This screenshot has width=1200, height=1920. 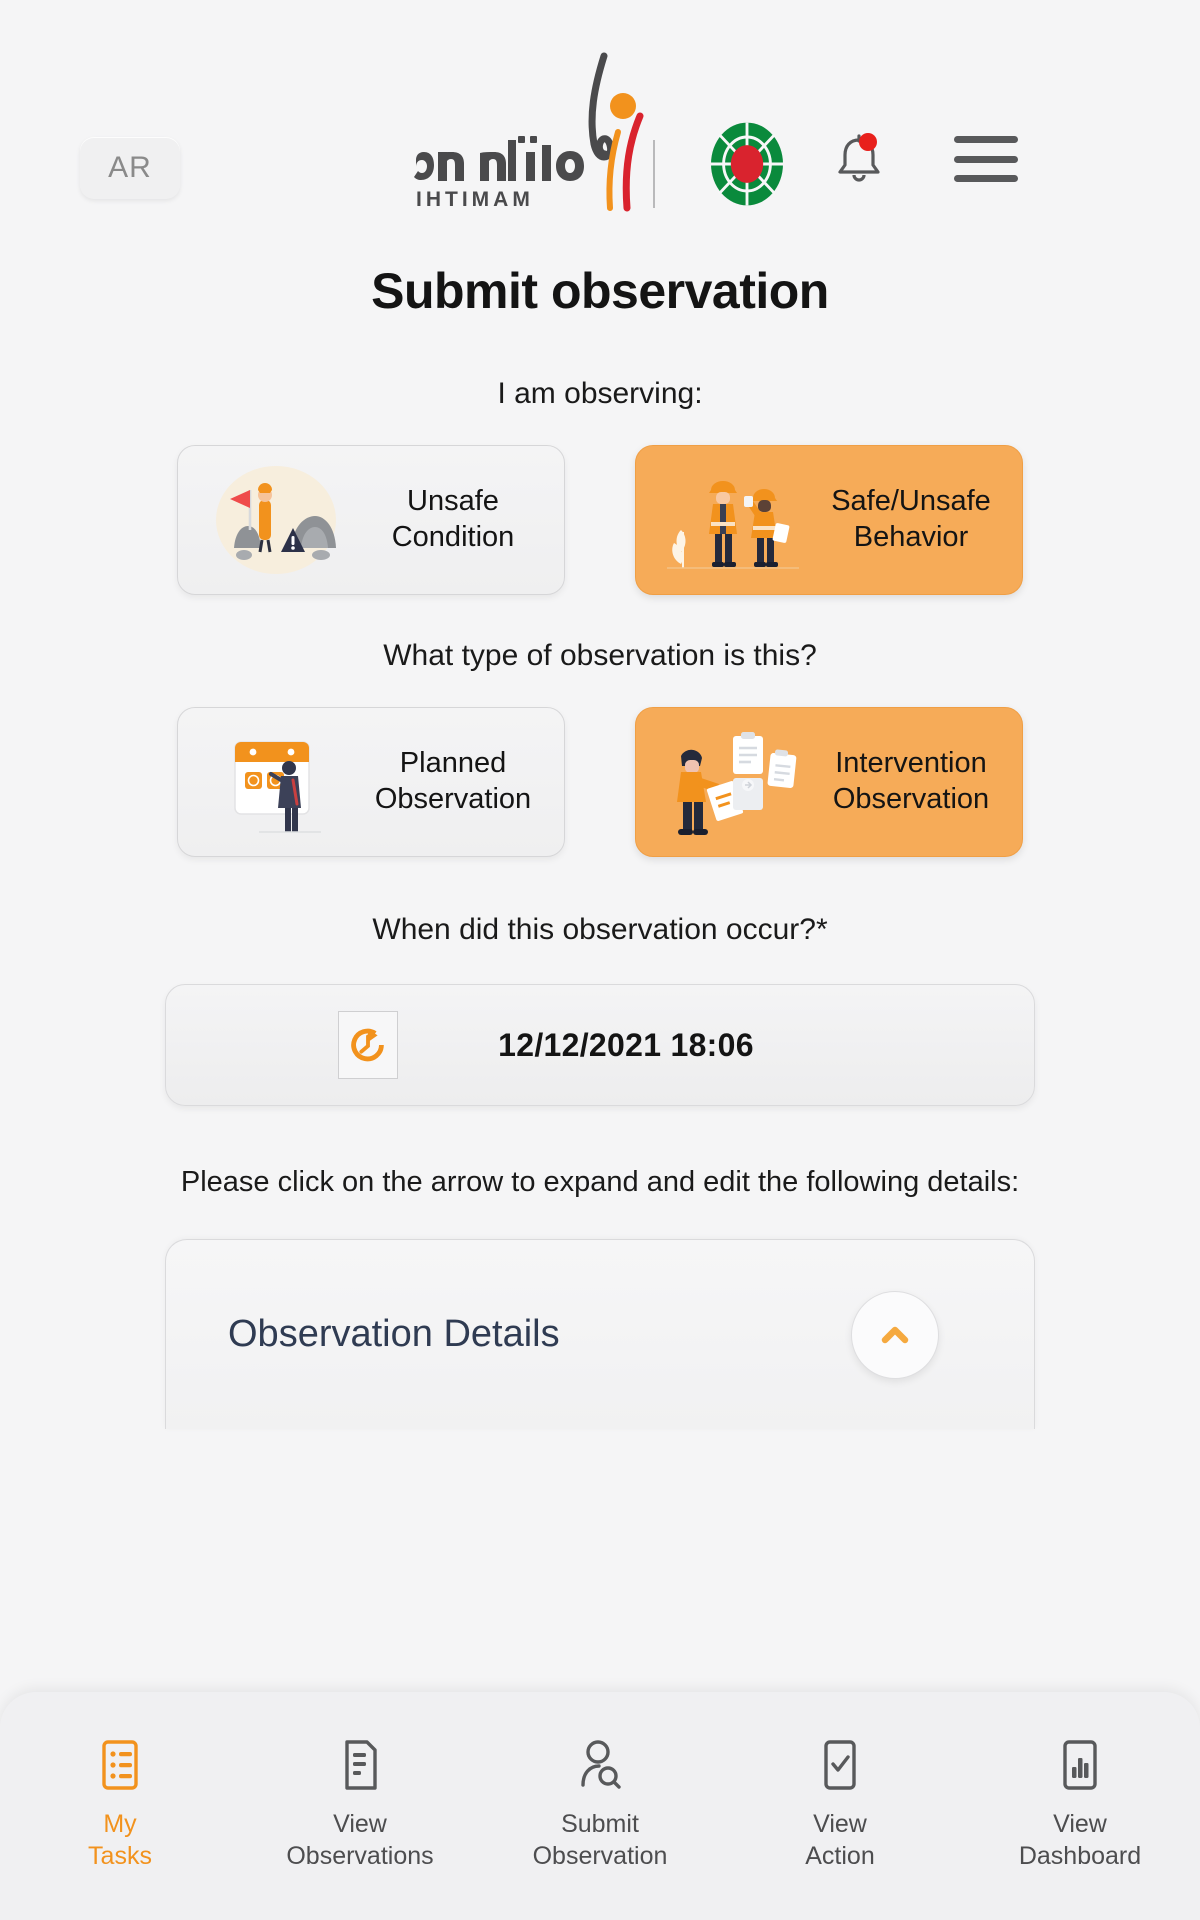 I want to click on nav-label: View Observations, so click(x=359, y=1840).